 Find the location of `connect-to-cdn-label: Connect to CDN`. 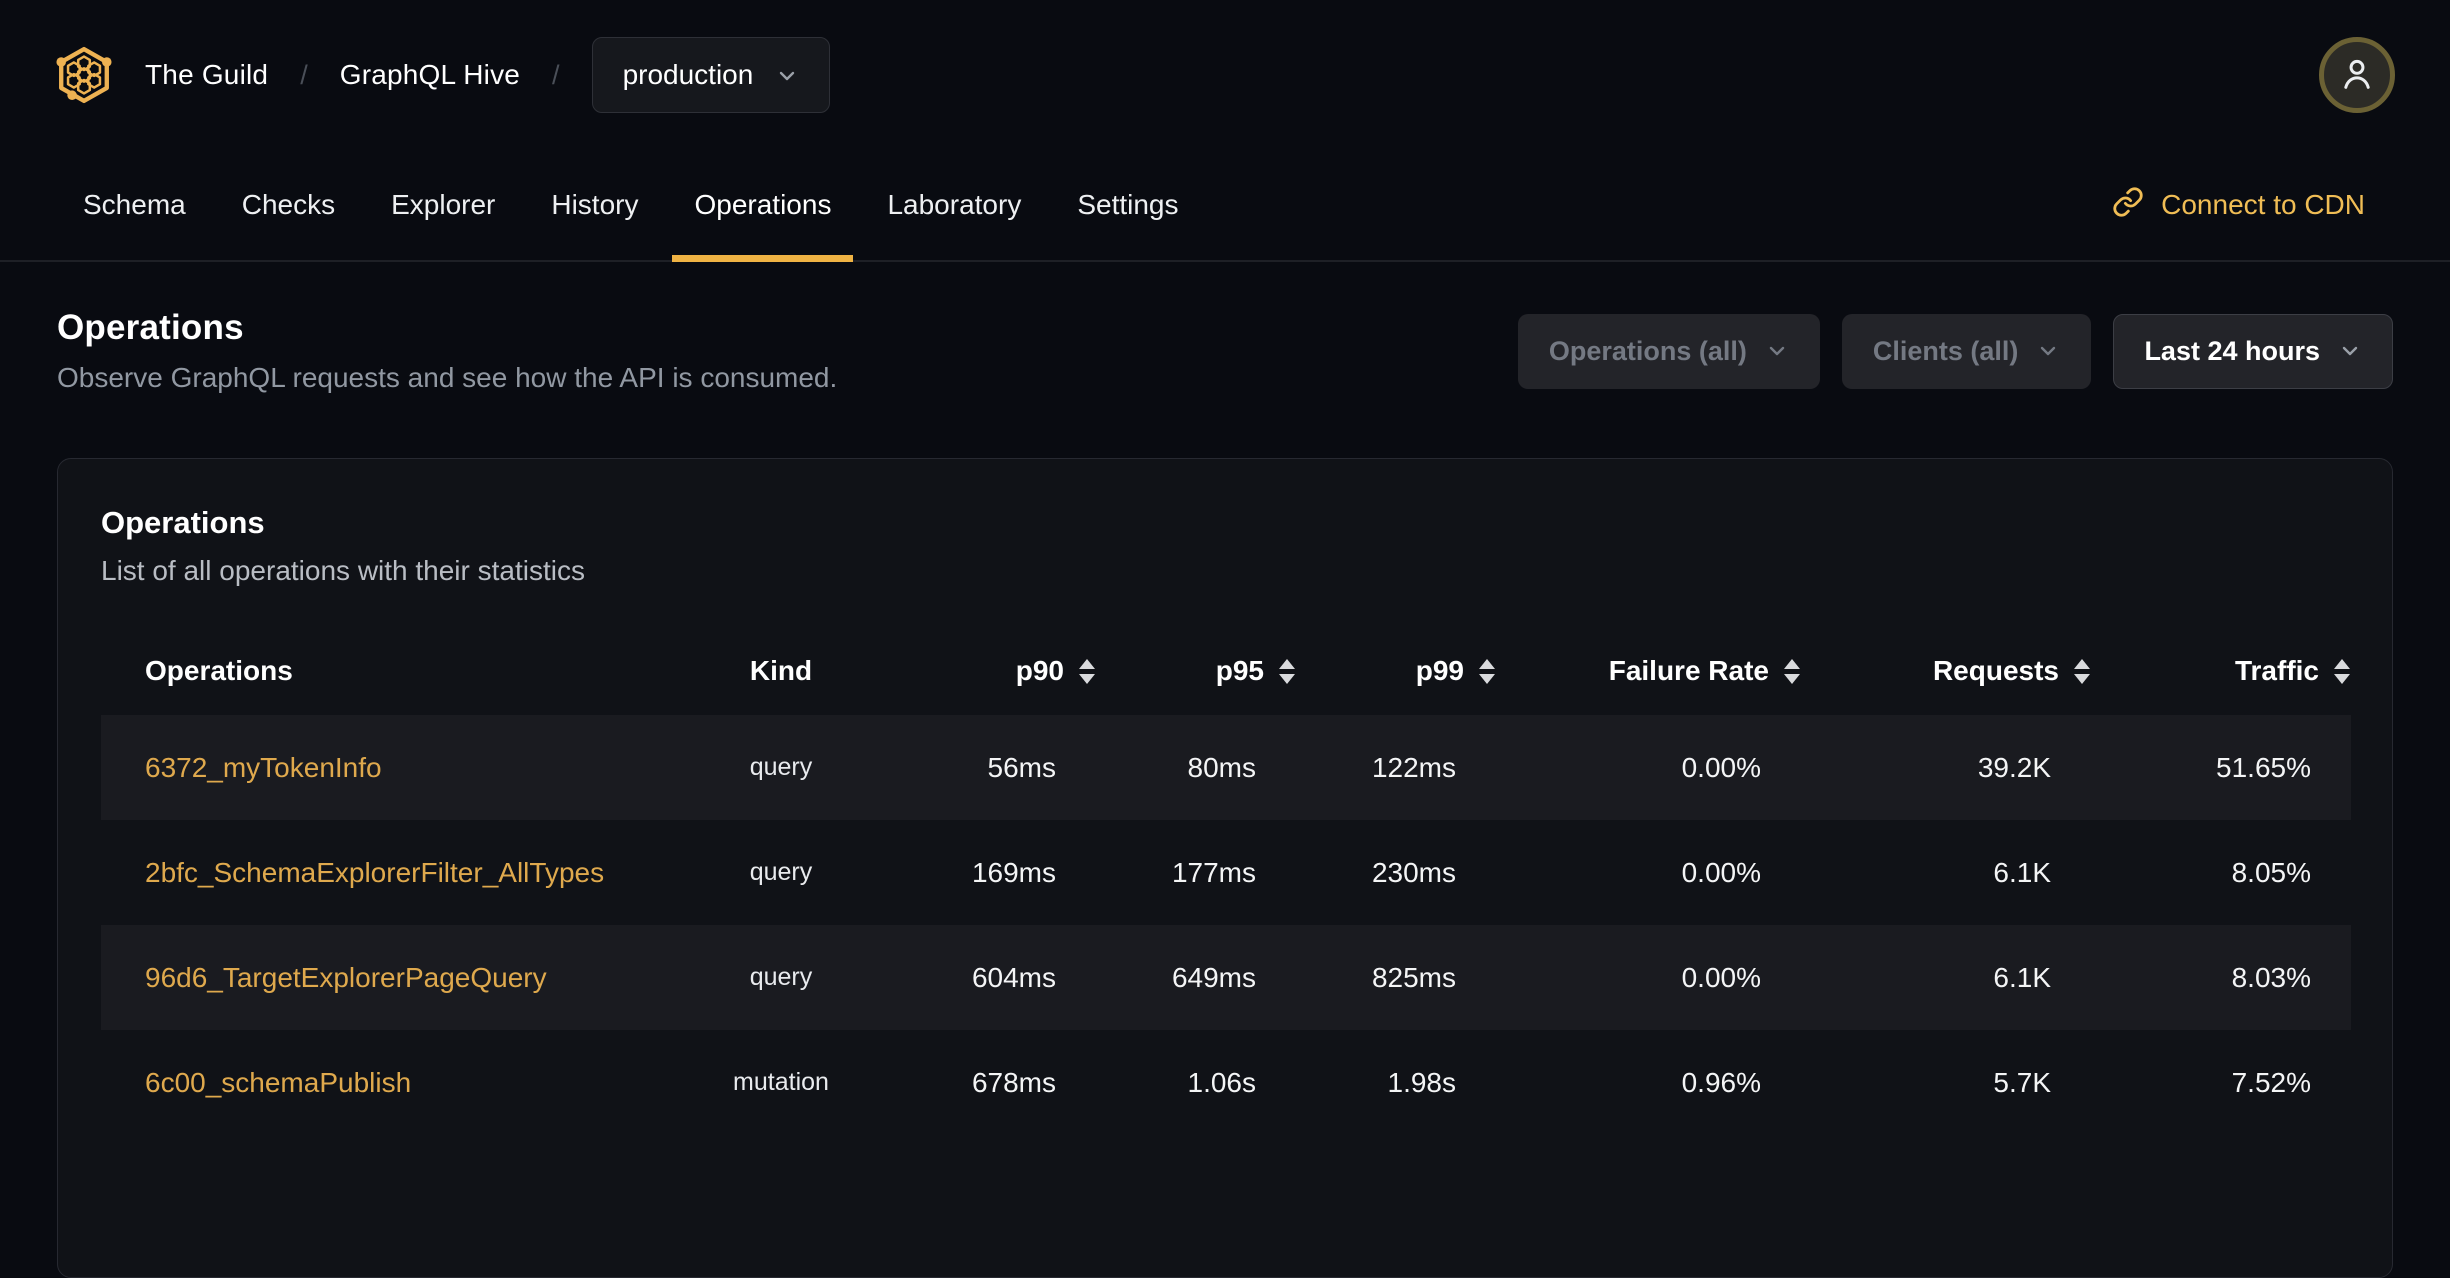

connect-to-cdn-label: Connect to CDN is located at coordinates (2263, 204).